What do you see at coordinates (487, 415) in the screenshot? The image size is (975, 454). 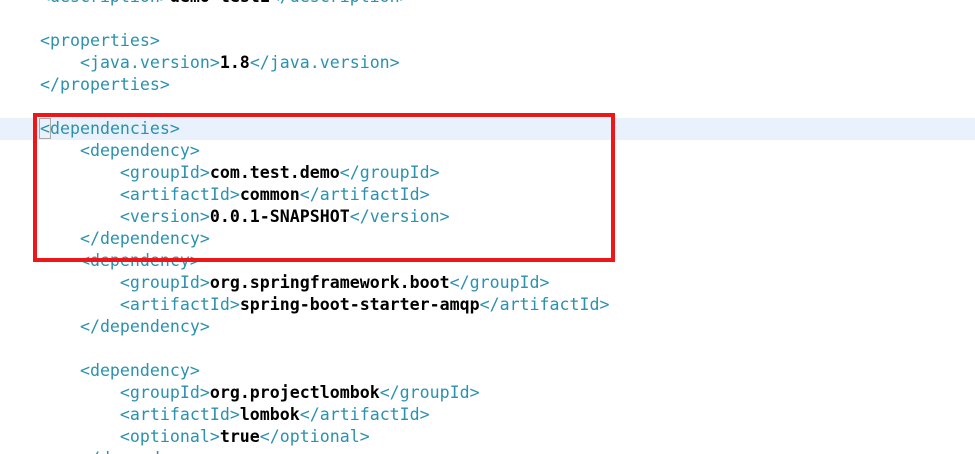 I see `code-line: <artifactId>lombok</artifactId>` at bounding box center [487, 415].